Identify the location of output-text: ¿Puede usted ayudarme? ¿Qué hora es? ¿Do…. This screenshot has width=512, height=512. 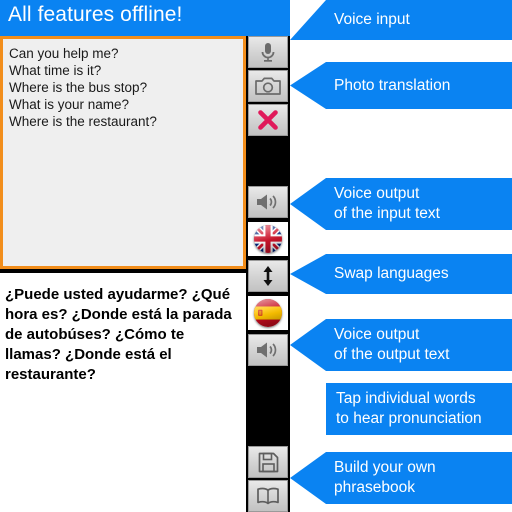
(122, 335).